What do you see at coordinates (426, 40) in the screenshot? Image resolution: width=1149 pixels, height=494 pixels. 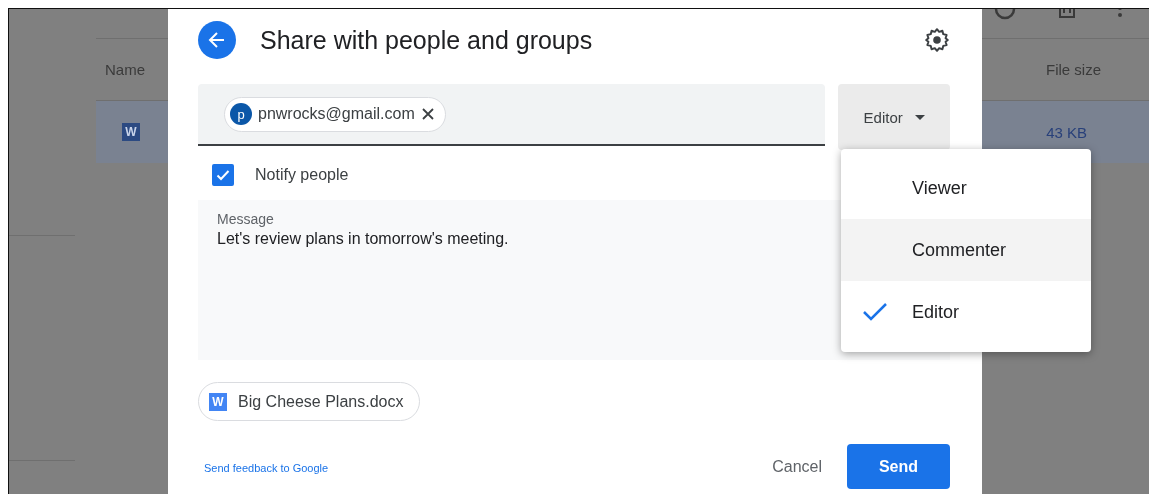 I see `dialog-title: Share with people and groups` at bounding box center [426, 40].